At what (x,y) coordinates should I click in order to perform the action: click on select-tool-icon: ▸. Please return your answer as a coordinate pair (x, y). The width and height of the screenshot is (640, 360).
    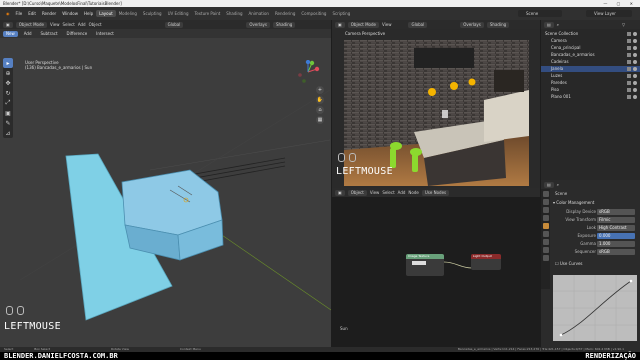
    Looking at the image, I should click on (8, 63).